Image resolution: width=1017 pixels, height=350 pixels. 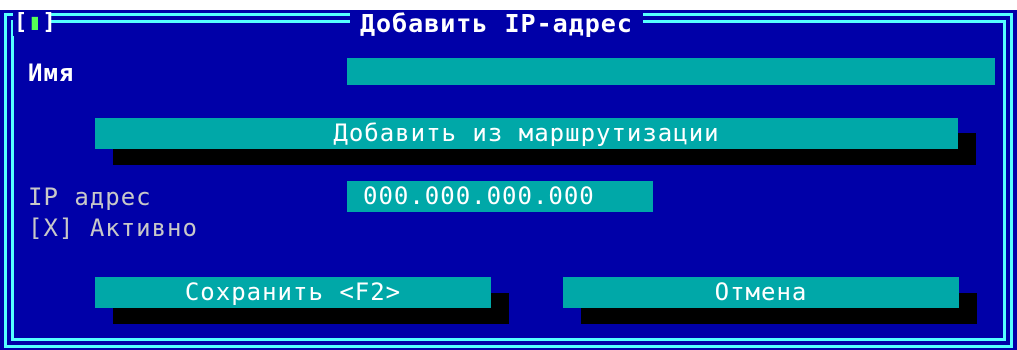 I want to click on ip-address-input: 000.000.000.000, so click(x=500, y=196).